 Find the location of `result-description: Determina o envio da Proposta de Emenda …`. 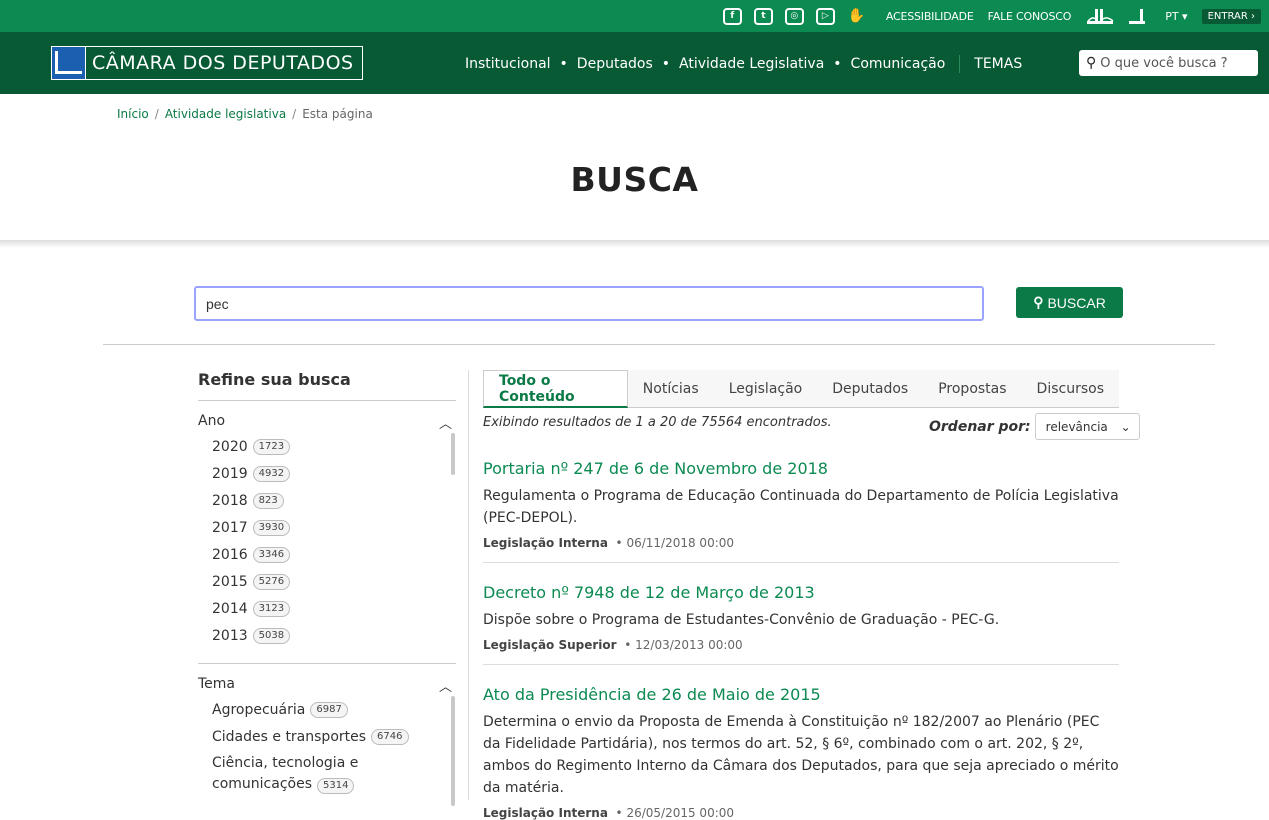

result-description: Determina o envio da Proposta de Emenda … is located at coordinates (801, 755).